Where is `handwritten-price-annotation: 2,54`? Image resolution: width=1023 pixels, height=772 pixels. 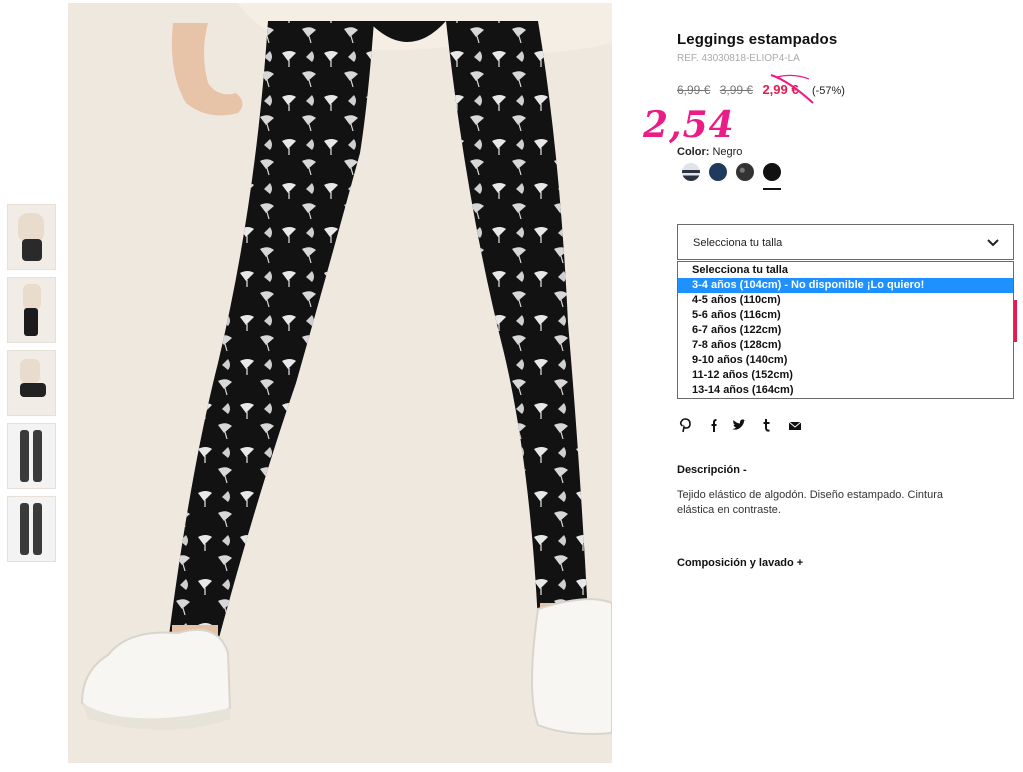 handwritten-price-annotation: 2,54 is located at coordinates (689, 125).